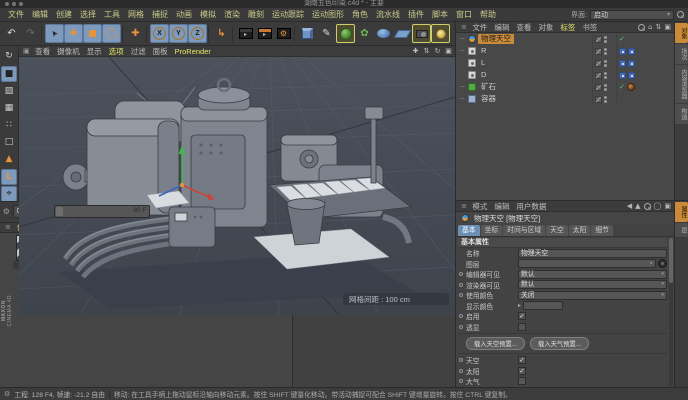 The image size is (688, 400). What do you see at coordinates (283, 33) in the screenshot?
I see `render-settings-button: ⚙` at bounding box center [283, 33].